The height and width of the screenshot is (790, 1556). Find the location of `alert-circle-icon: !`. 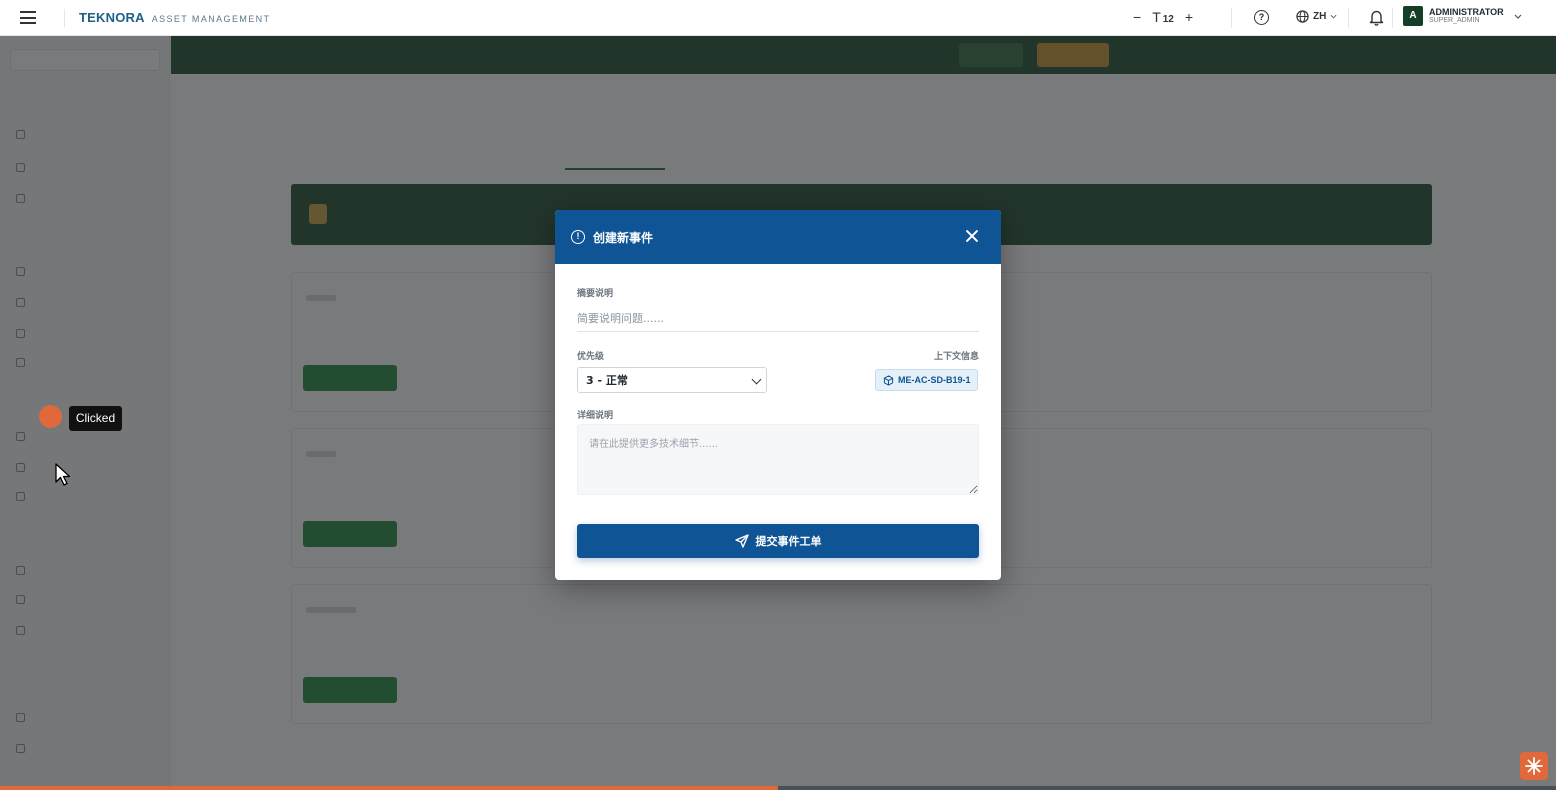

alert-circle-icon: ! is located at coordinates (578, 237).